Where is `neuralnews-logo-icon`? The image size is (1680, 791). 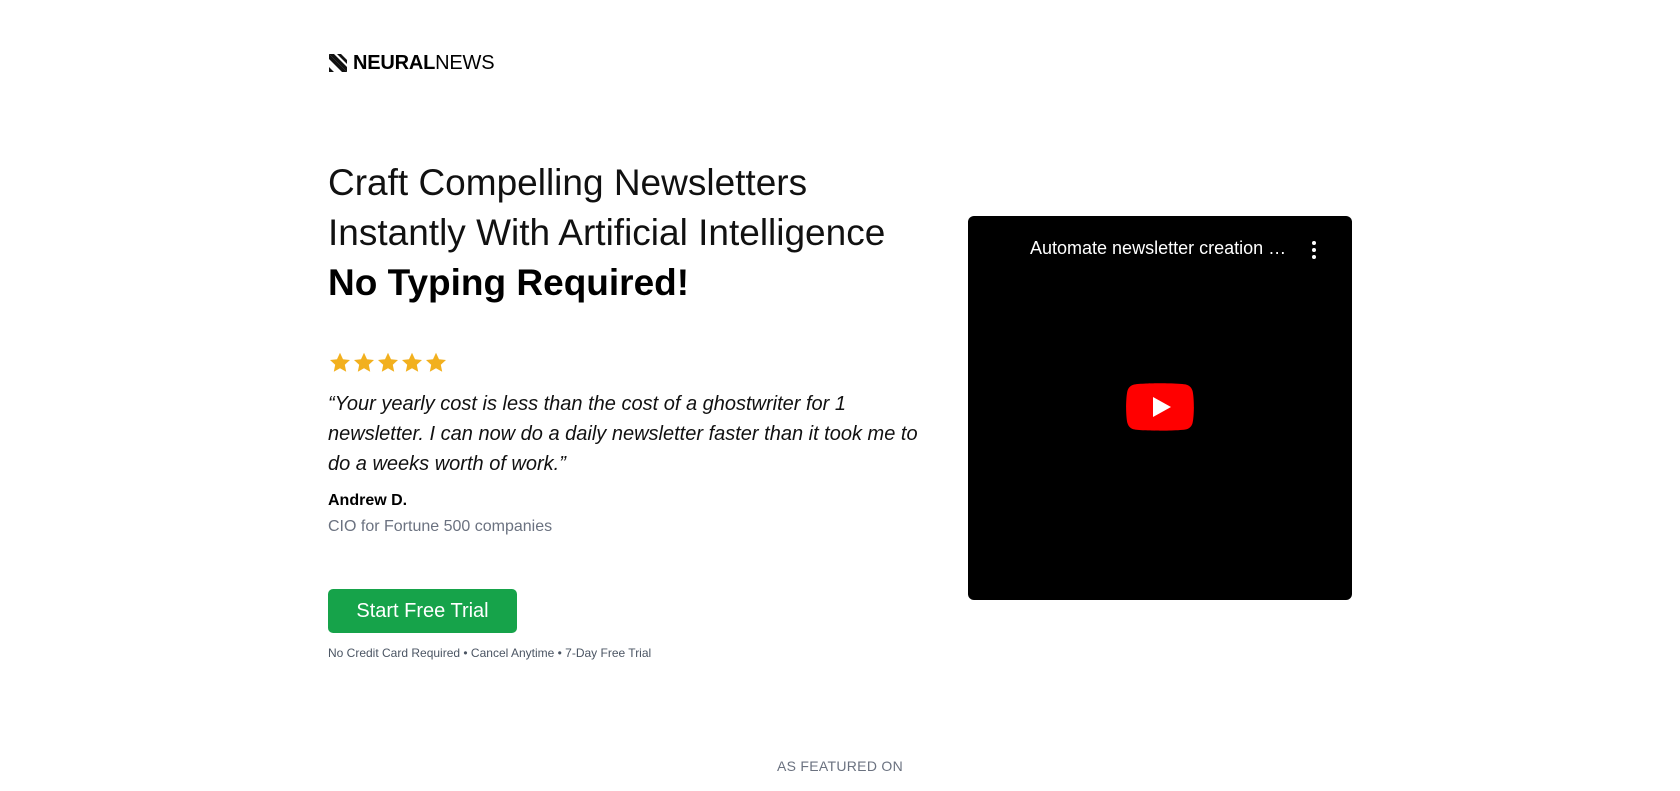
neuralnews-logo-icon is located at coordinates (338, 63).